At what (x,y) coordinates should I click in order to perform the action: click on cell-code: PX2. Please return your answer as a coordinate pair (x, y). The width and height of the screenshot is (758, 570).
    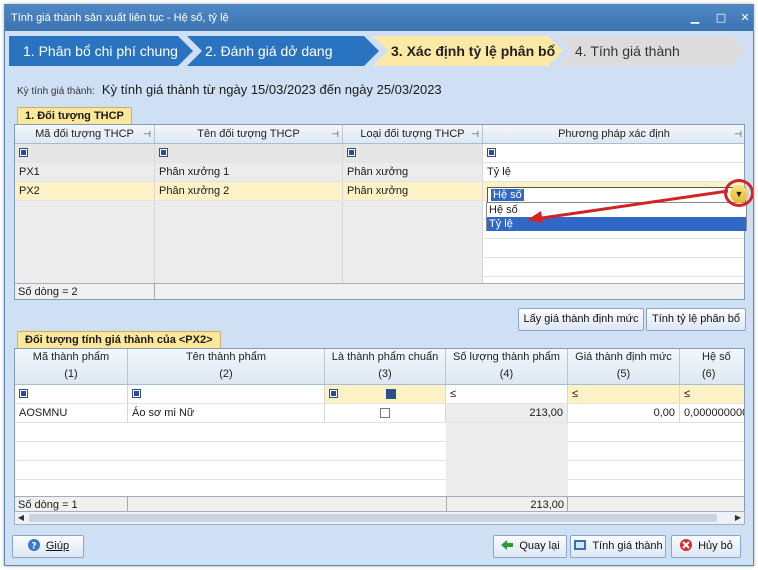
    Looking at the image, I should click on (85, 191).